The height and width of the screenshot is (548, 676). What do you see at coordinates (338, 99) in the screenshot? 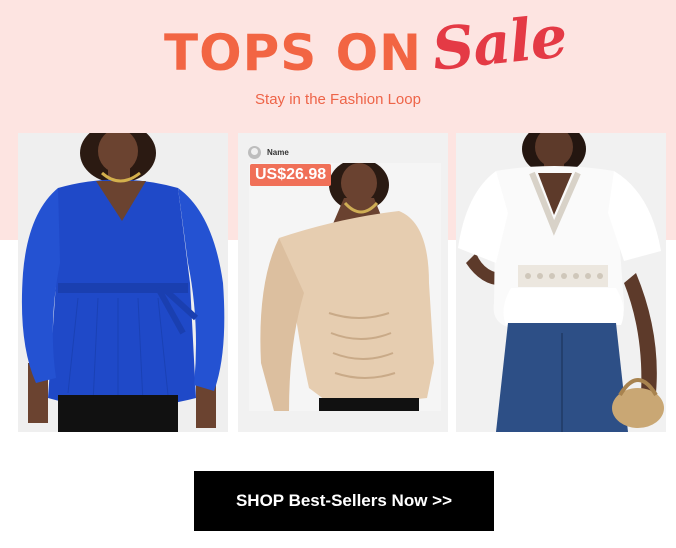
I see `subtitle: Stay in the Fashion Loop` at bounding box center [338, 99].